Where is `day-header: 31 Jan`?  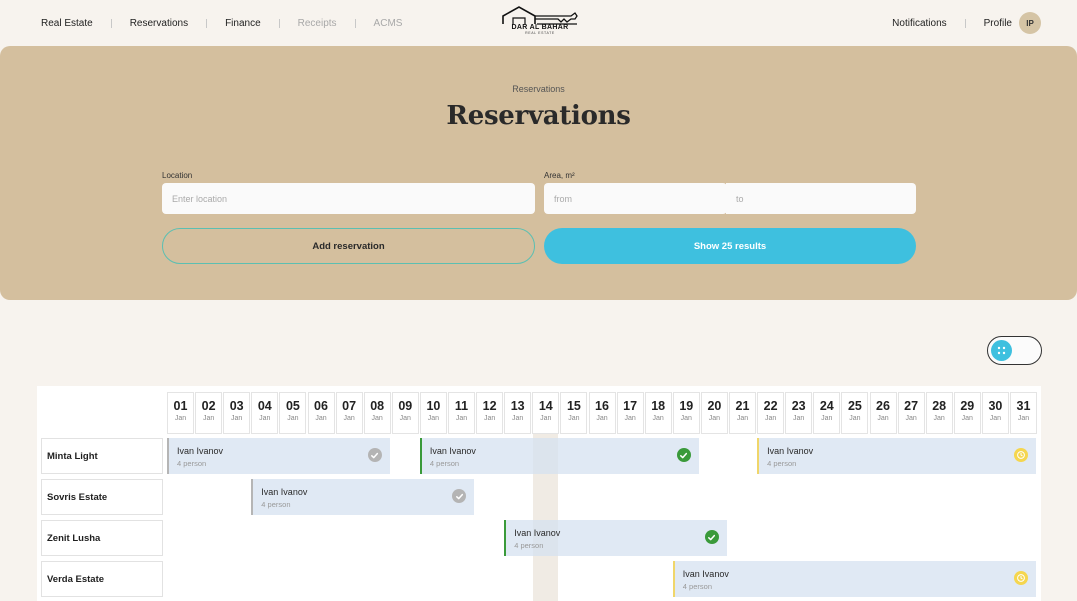 day-header: 31 Jan is located at coordinates (1023, 413).